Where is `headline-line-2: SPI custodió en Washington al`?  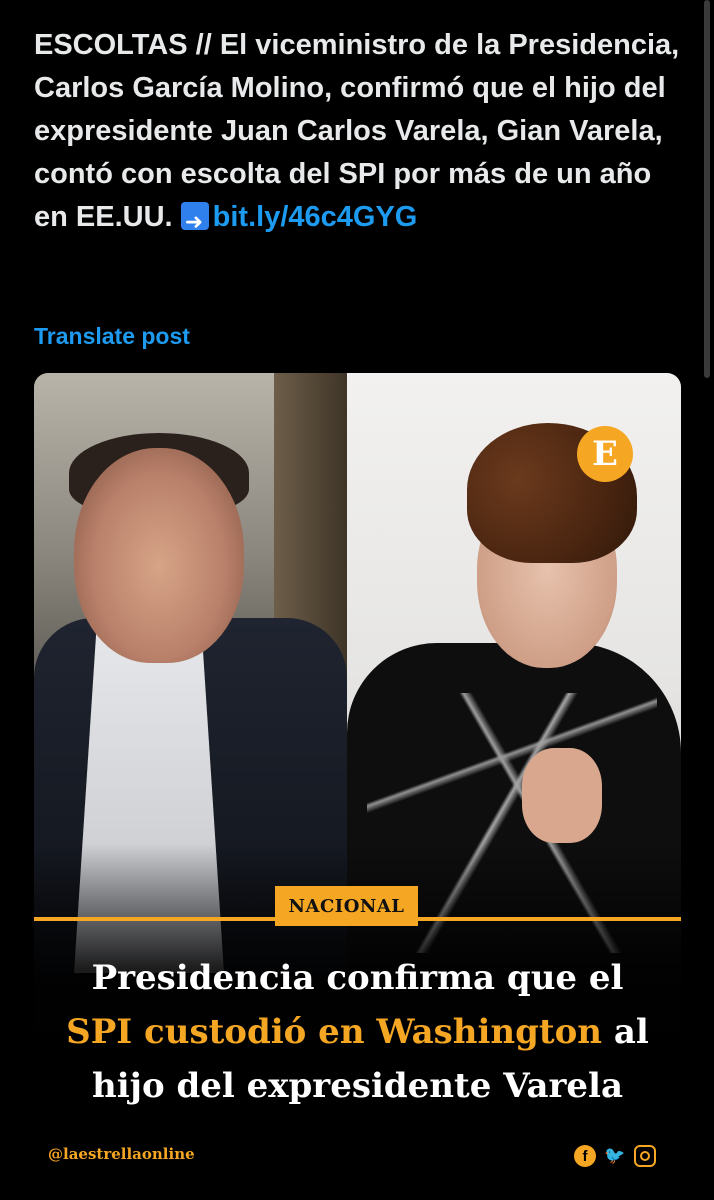 headline-line-2: SPI custodió en Washington al is located at coordinates (357, 1032).